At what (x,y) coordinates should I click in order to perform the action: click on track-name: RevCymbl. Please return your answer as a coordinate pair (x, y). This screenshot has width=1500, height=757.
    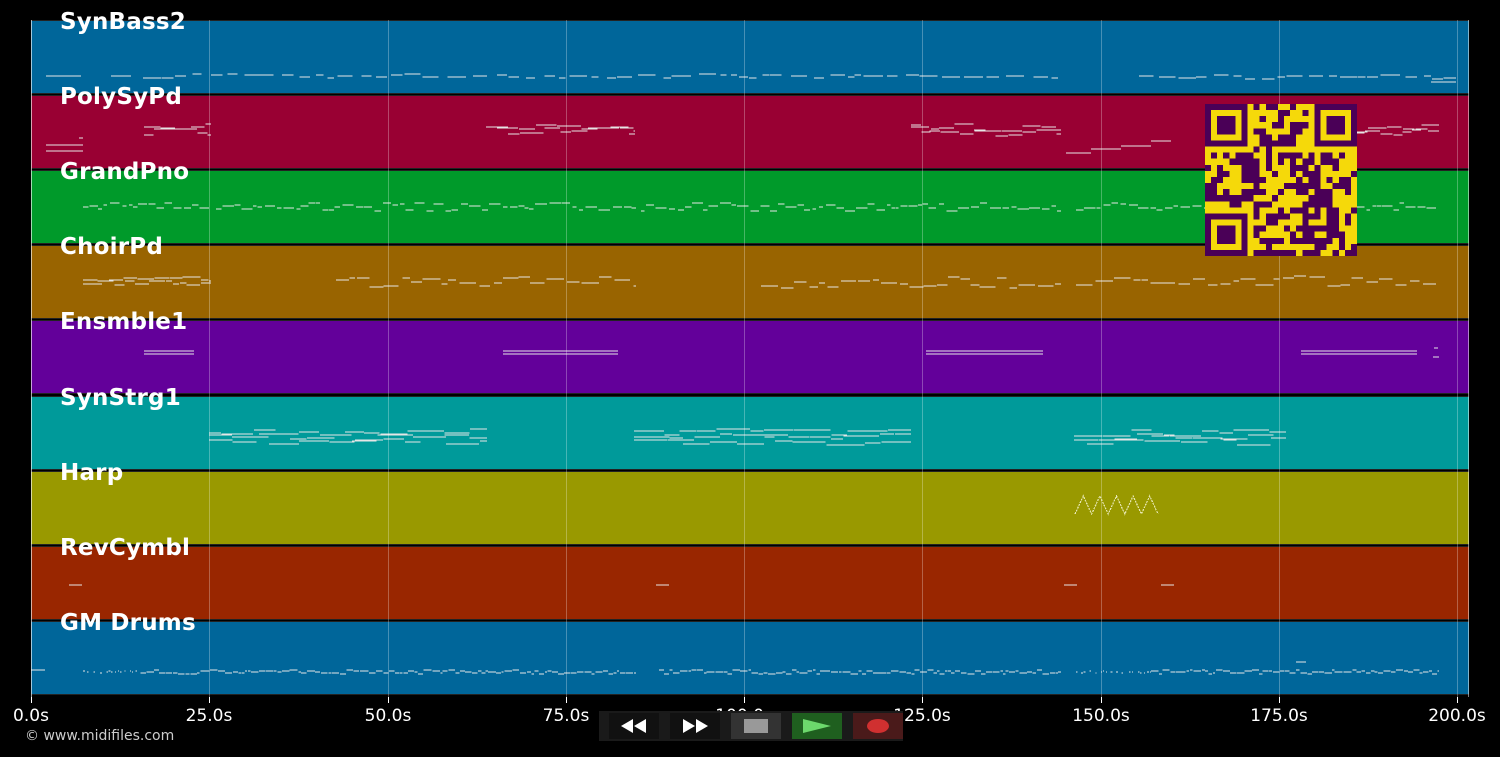
    Looking at the image, I should click on (125, 548).